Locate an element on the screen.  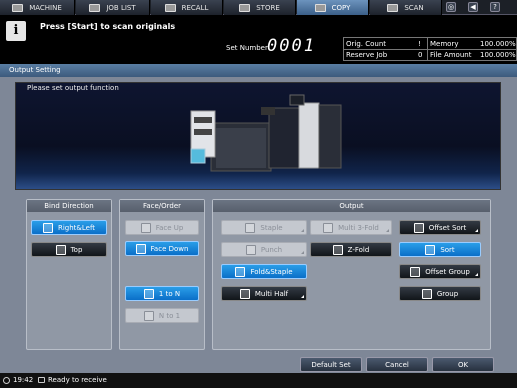
tab-store: STORE is located at coordinates (260, 7).